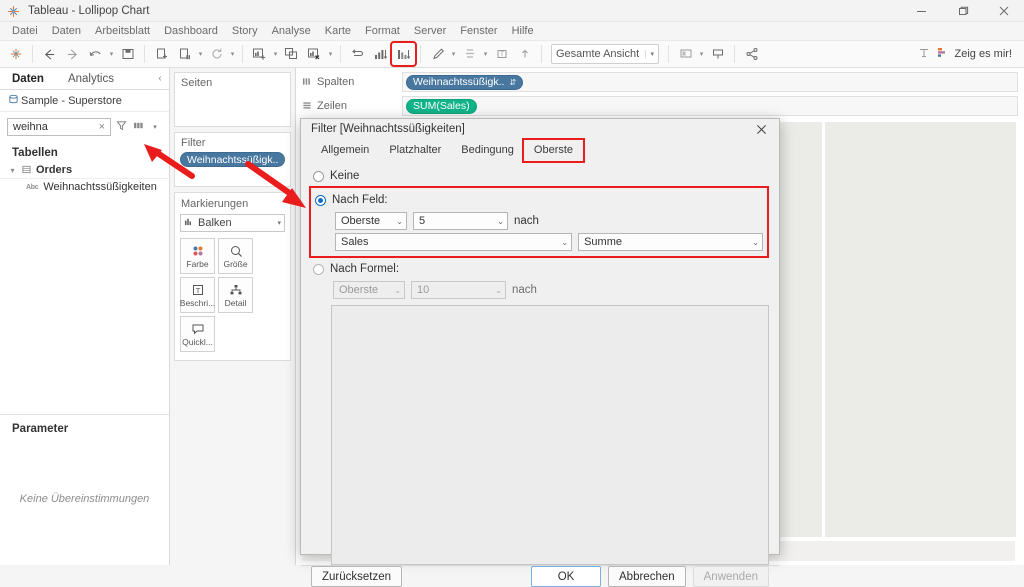  What do you see at coordinates (380, 54) in the screenshot?
I see `sort-ascending-icon` at bounding box center [380, 54].